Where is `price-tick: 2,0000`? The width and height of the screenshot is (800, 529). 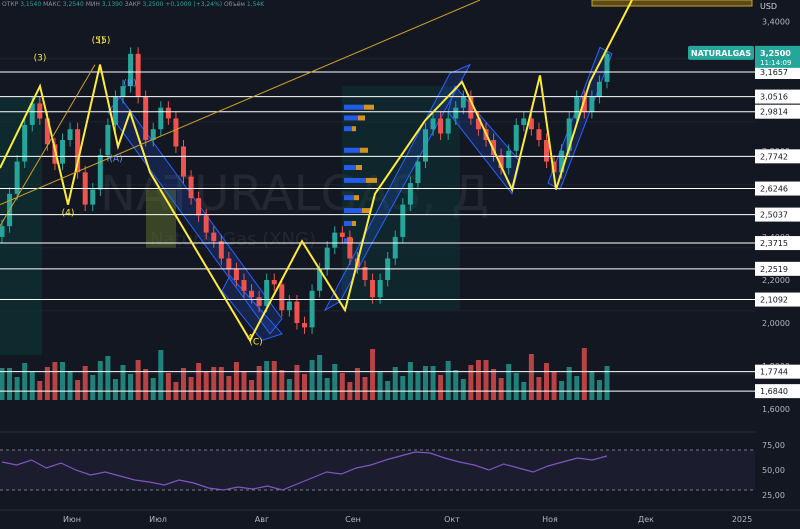 price-tick: 2,0000 is located at coordinates (776, 323).